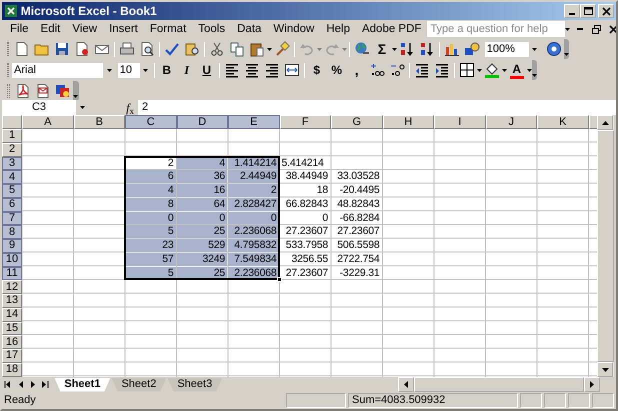 The width and height of the screenshot is (618, 411). What do you see at coordinates (605, 369) in the screenshot?
I see `scroll-down-button` at bounding box center [605, 369].